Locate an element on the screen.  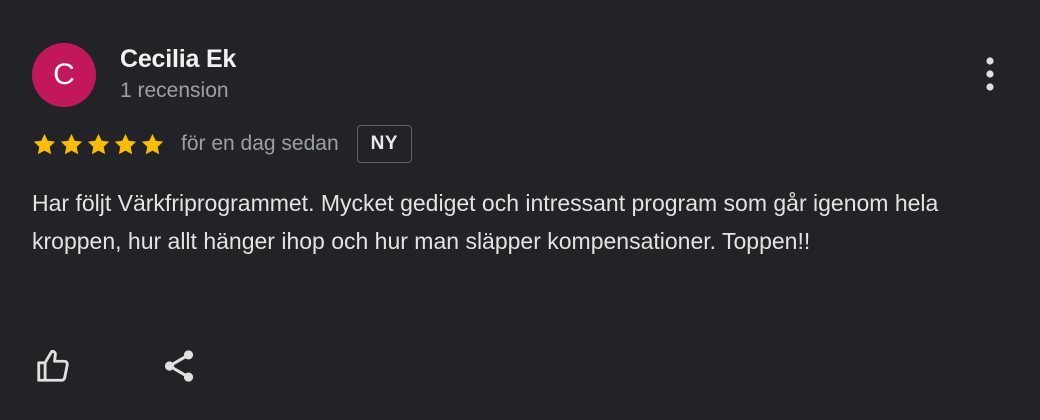
avatar-initial: C is located at coordinates (64, 74).